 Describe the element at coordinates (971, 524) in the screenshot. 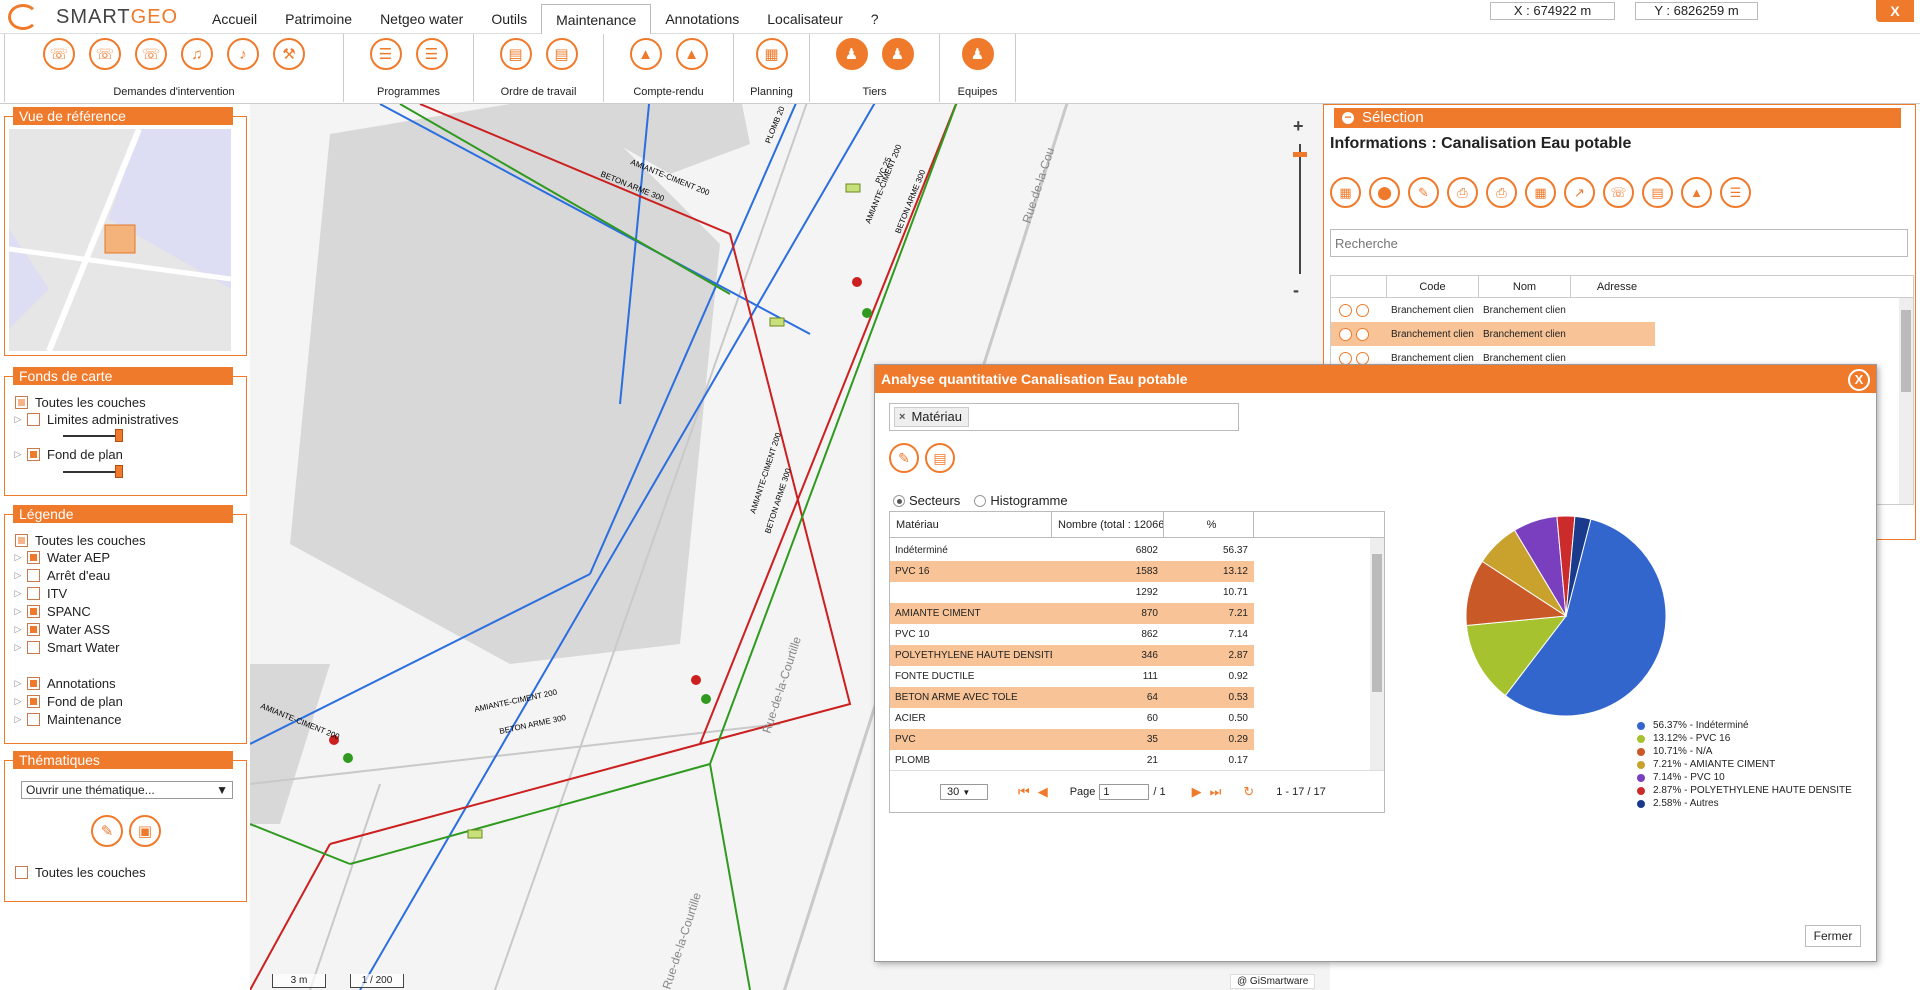

I see `column-header: Matériau` at that location.